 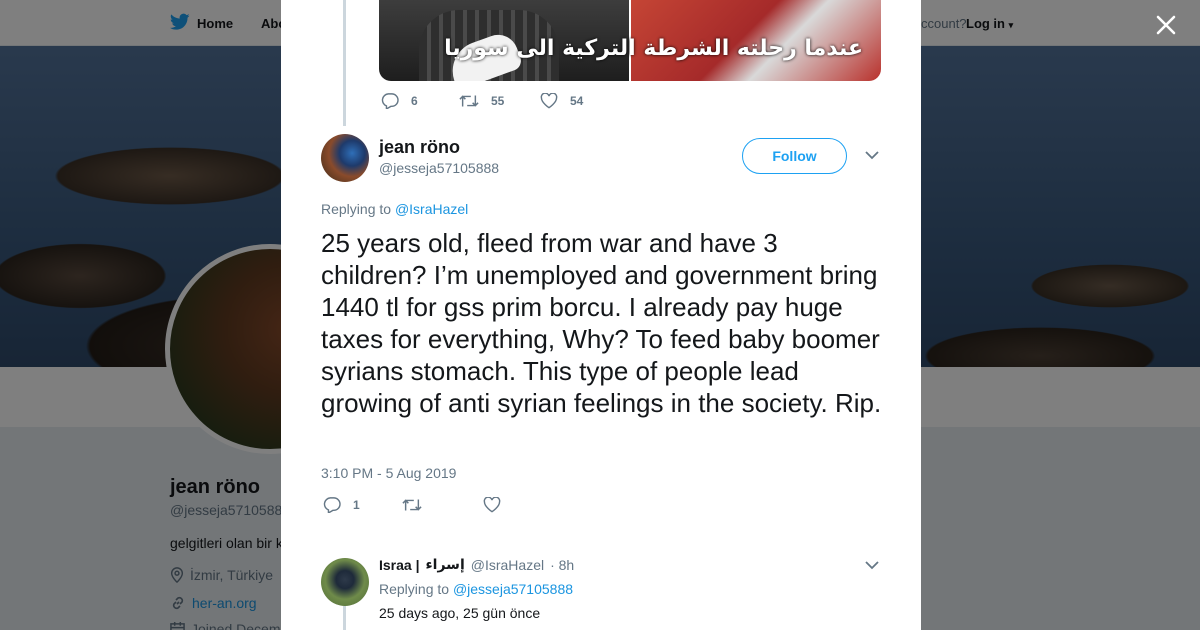 I want to click on reply-author-avatar, so click(x=345, y=582).